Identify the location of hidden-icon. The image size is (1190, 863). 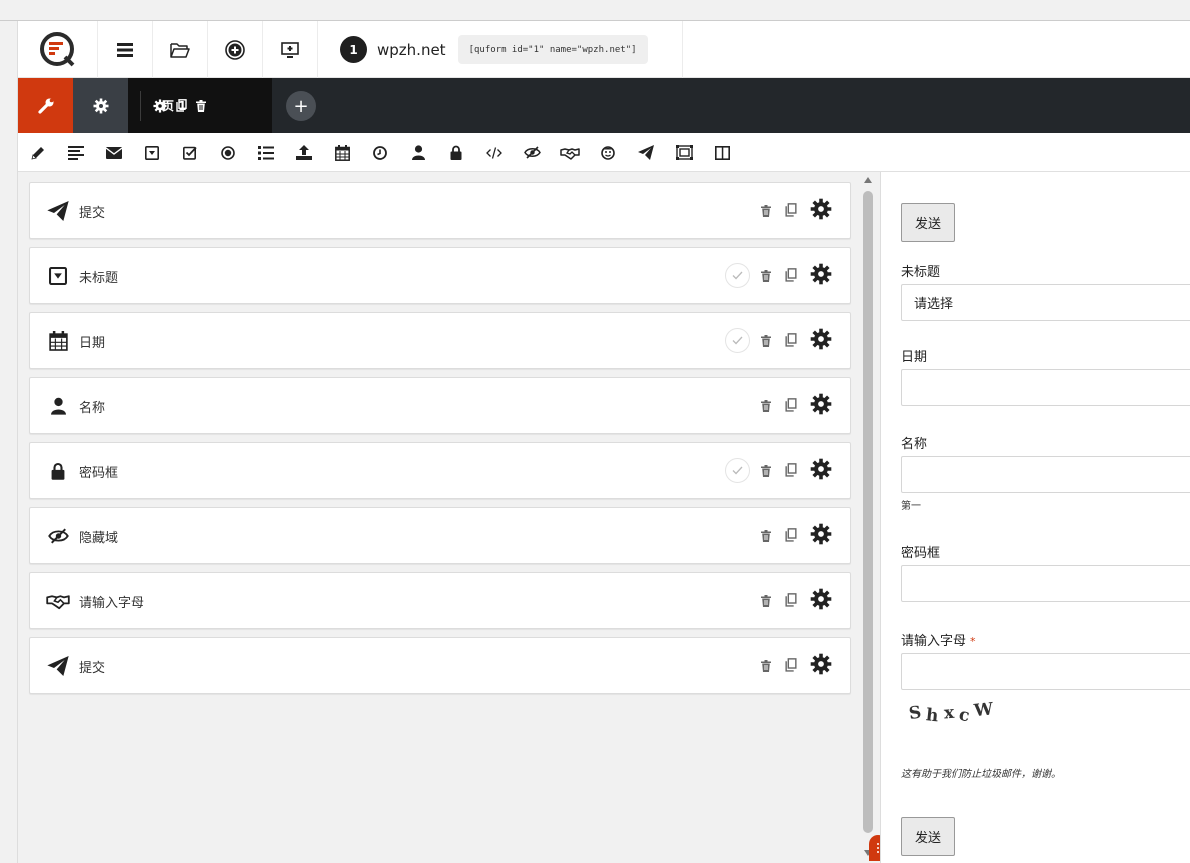
(532, 152).